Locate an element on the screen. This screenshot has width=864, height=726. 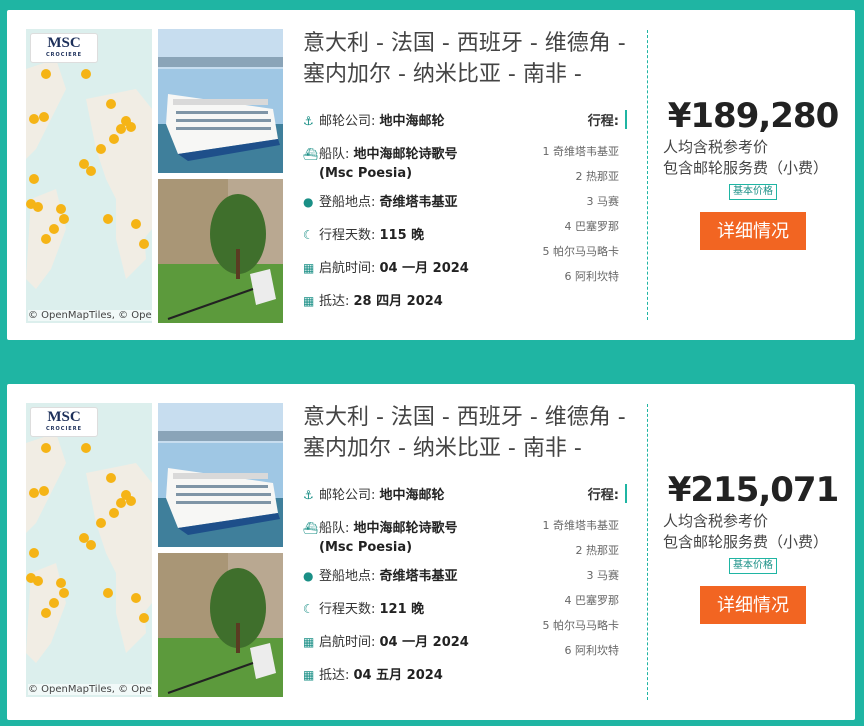
price-box: ¥215,071 人均含税参考价 包含邮轮服务费（小费） 基本价格 详细情况 is located at coordinates (753, 546).